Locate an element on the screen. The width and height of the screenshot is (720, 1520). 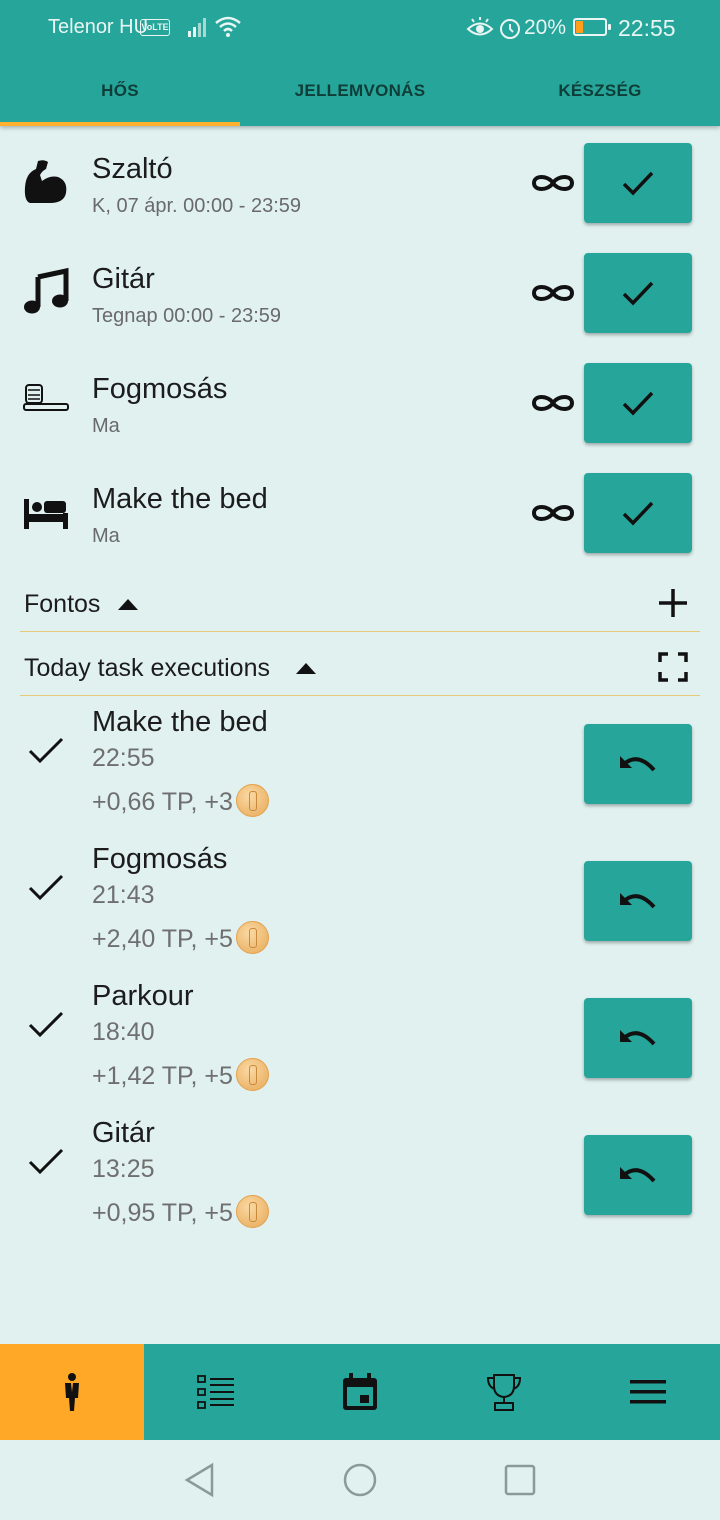
tab-skills: KÉSZSÉG is located at coordinates (600, 94).